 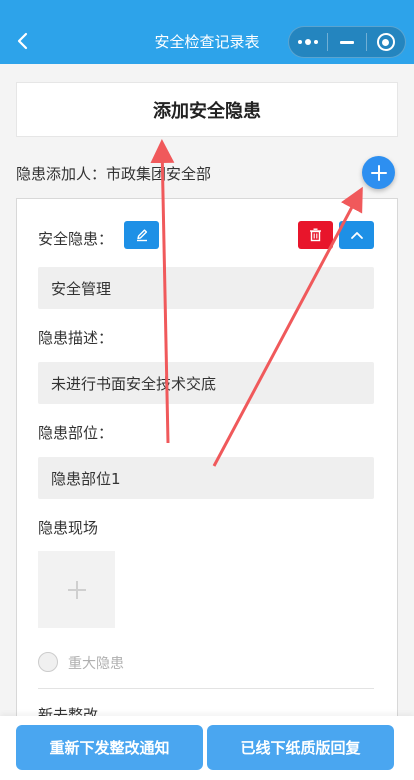 I want to click on hazard-type-field: 安全管理, so click(x=206, y=288).